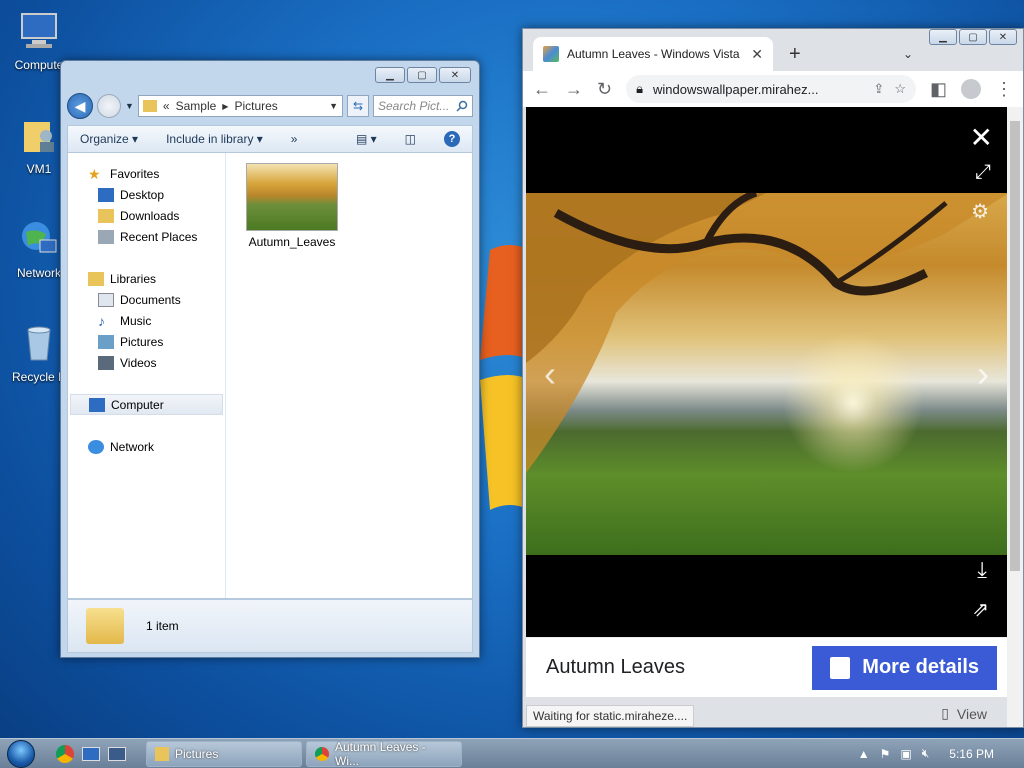  Describe the element at coordinates (982, 570) in the screenshot. I see `download-icon: ⤓` at that location.